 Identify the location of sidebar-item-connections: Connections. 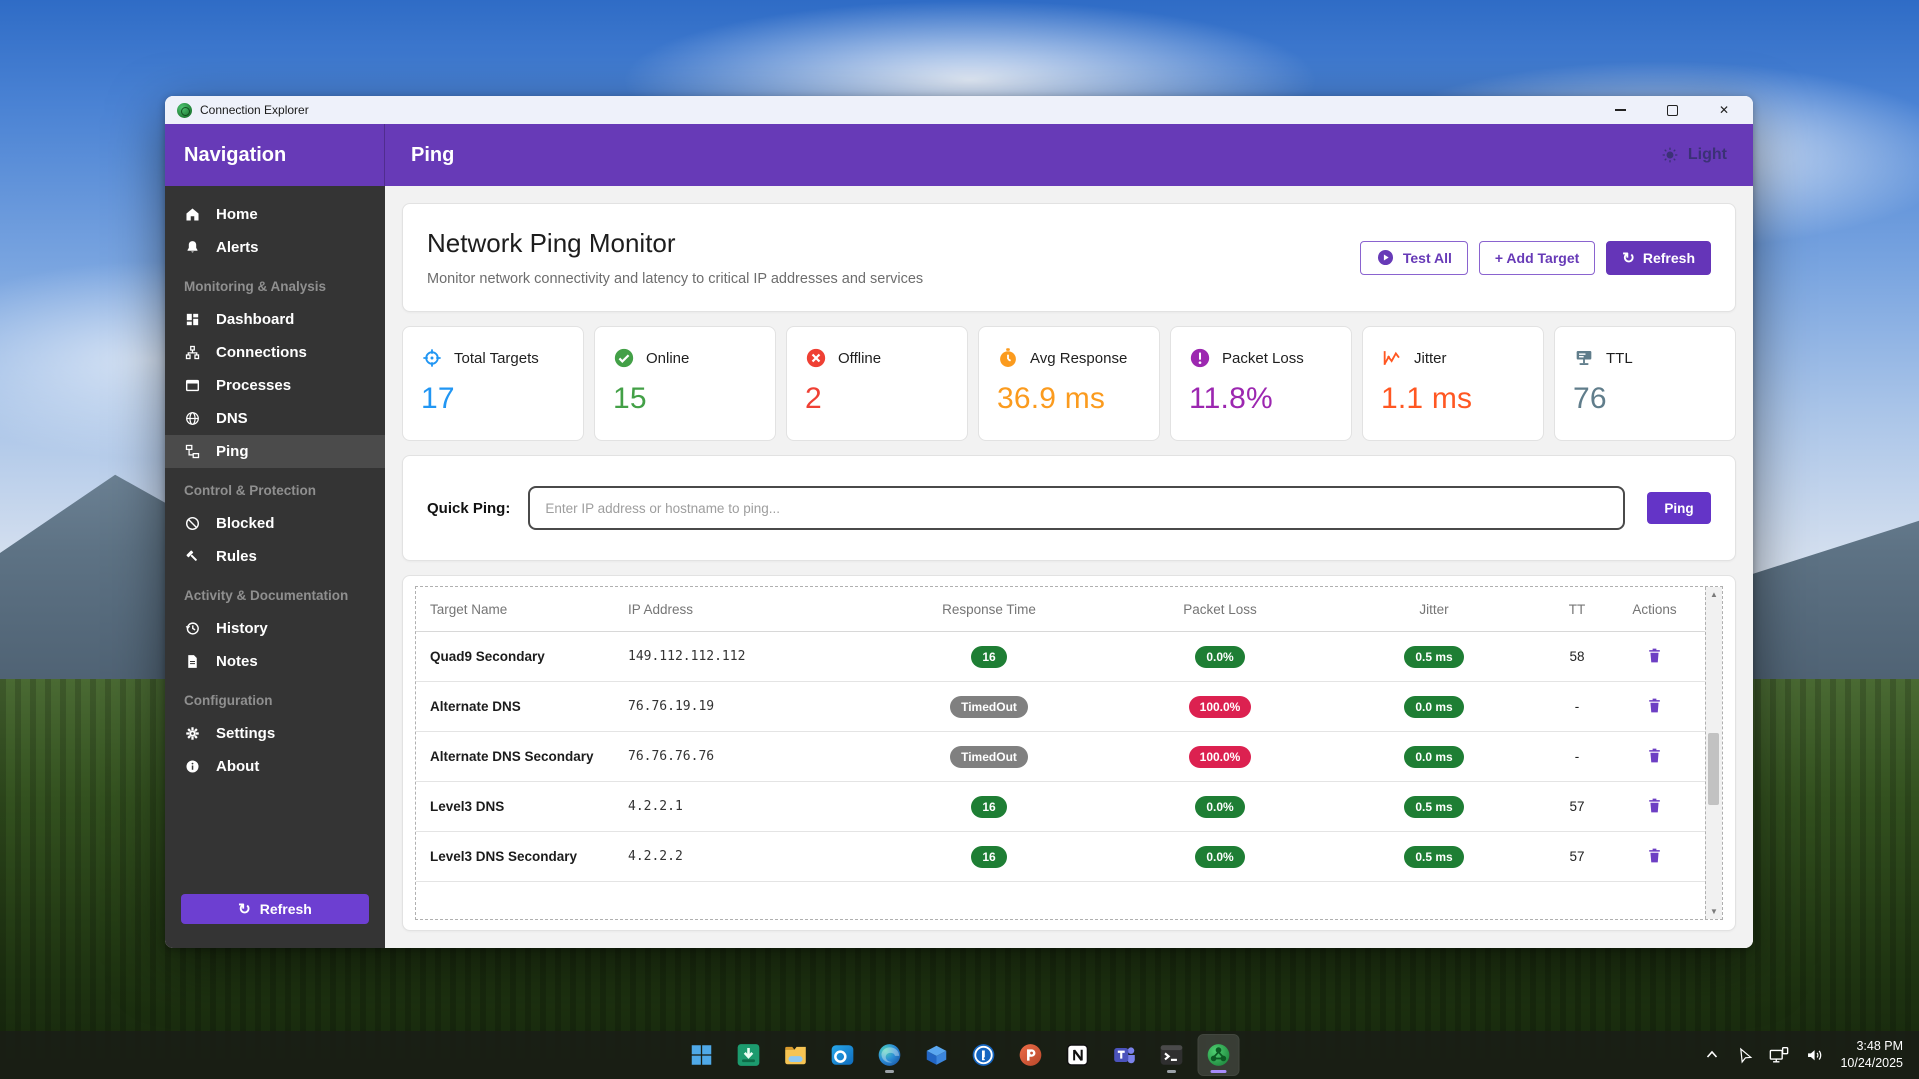
(275, 352).